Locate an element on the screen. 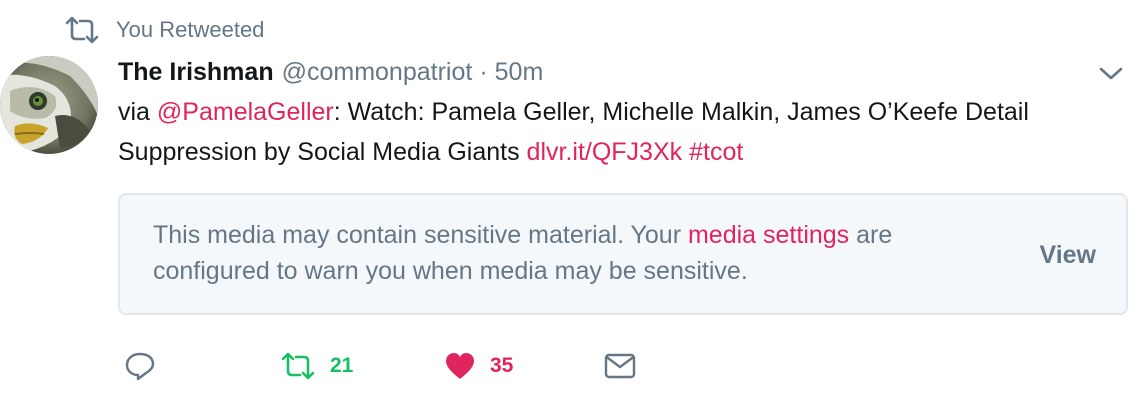  retweet-context-label: You Retweeted is located at coordinates (190, 29).